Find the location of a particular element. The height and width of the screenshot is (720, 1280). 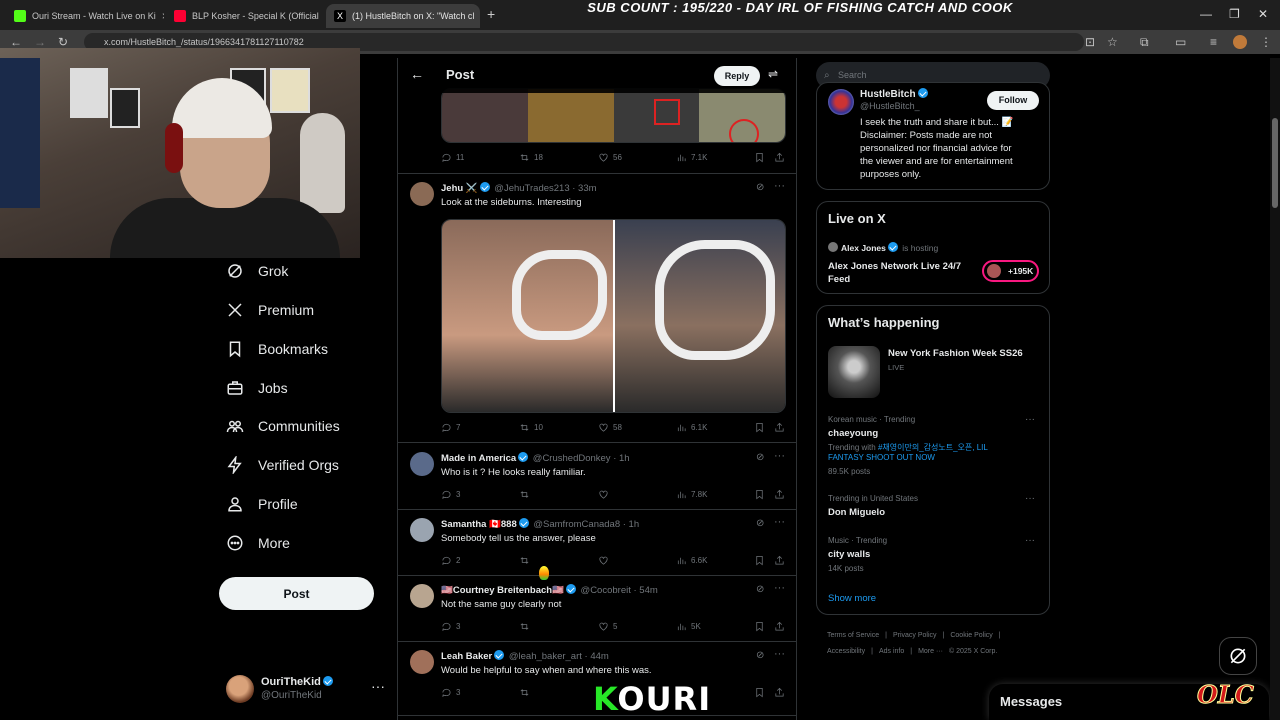

browser-tab: BLP Kosher - Special K (Official × is located at coordinates (245, 16).